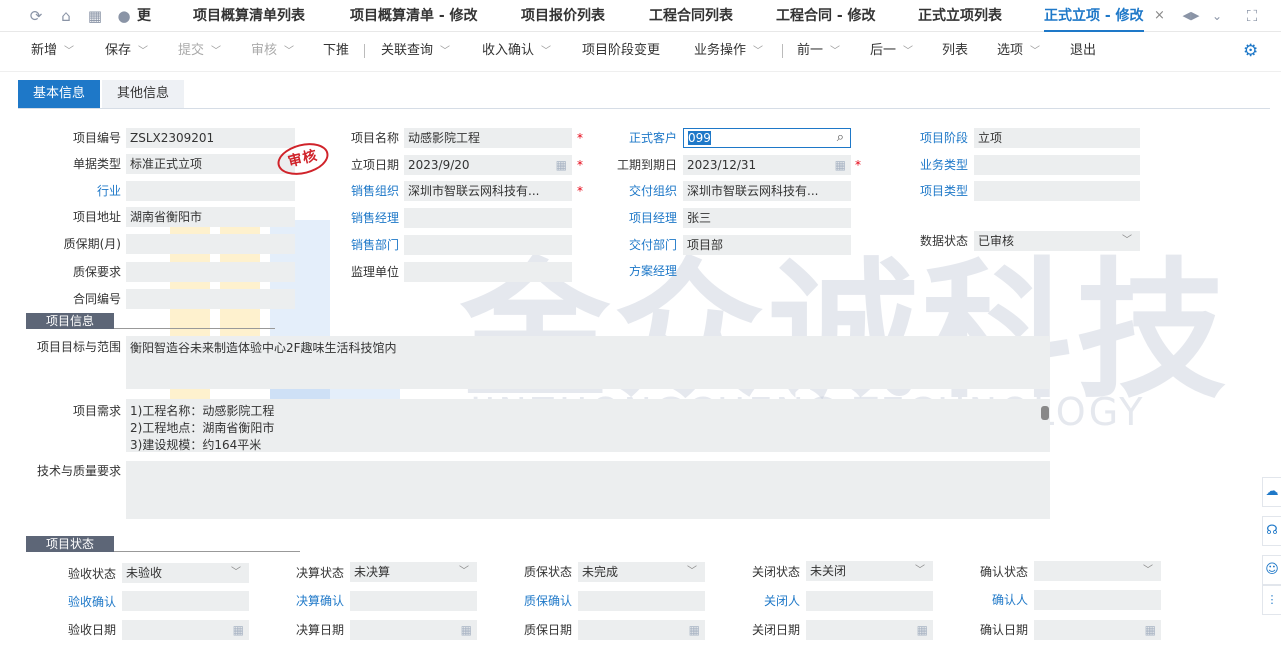 The width and height of the screenshot is (1281, 650). I want to click on project-type-field, so click(1057, 191).